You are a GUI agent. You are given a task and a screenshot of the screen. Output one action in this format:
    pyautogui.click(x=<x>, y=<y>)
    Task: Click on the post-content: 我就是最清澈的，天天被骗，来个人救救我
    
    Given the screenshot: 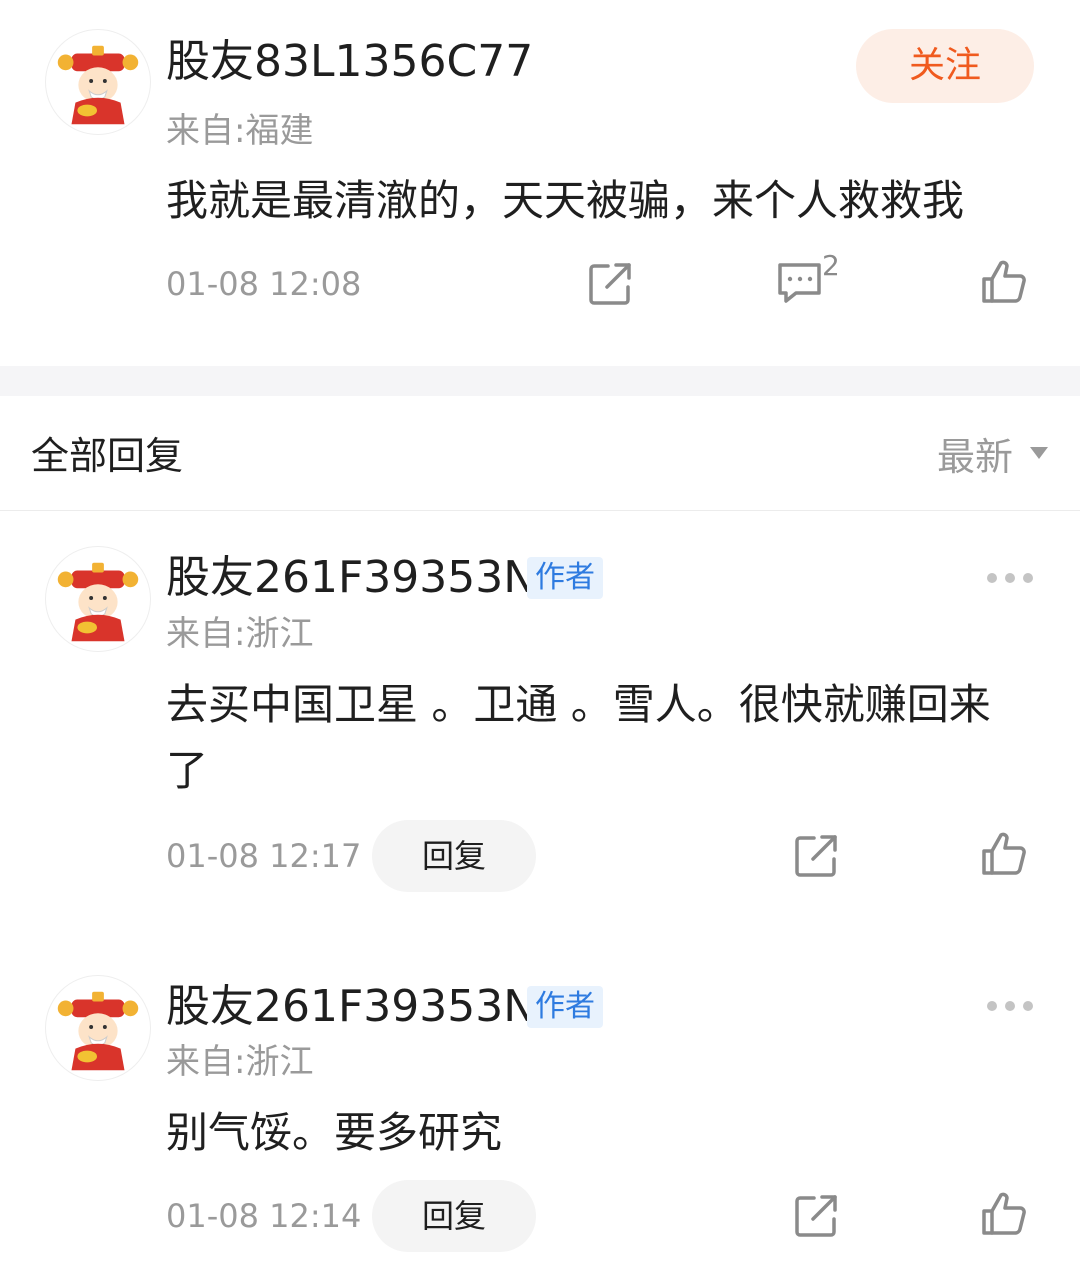 What is the action you would take?
    pyautogui.click(x=565, y=200)
    